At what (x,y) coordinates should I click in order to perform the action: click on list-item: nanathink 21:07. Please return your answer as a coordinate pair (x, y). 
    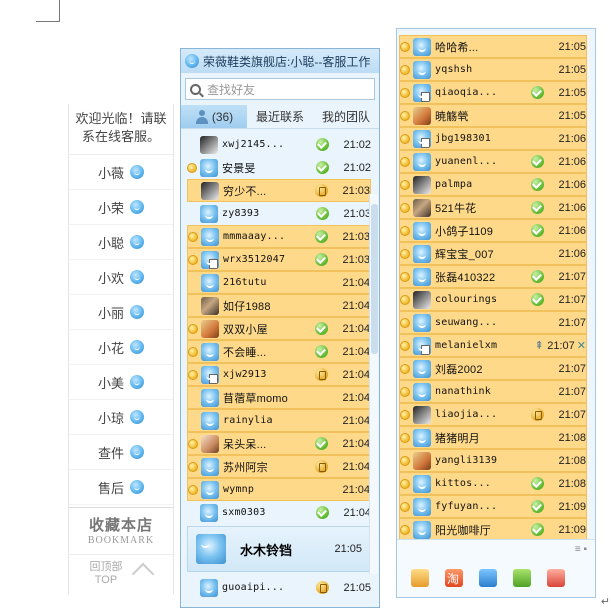
    Looking at the image, I should click on (493, 391).